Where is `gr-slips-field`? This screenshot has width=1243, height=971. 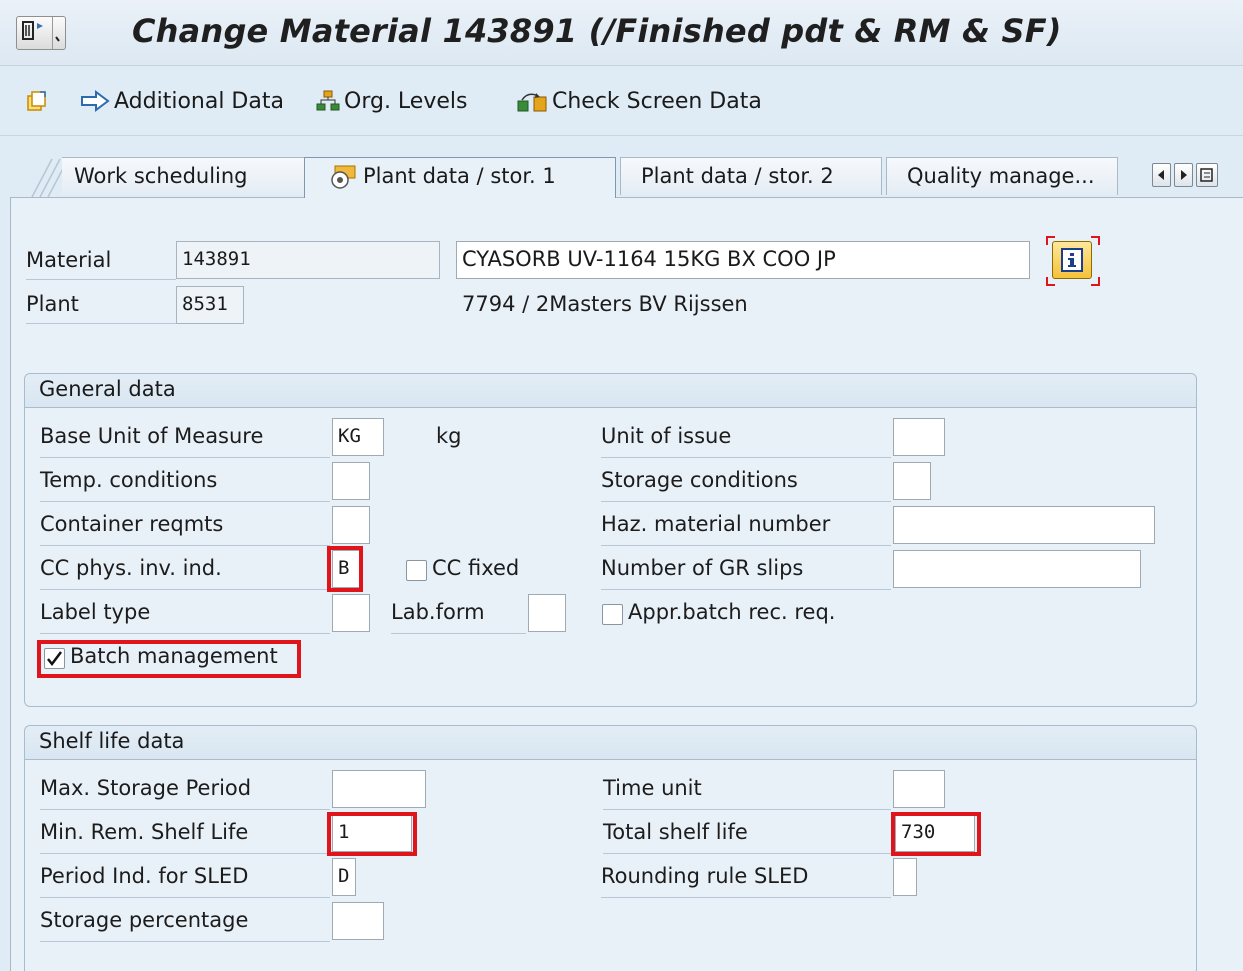 gr-slips-field is located at coordinates (1017, 569).